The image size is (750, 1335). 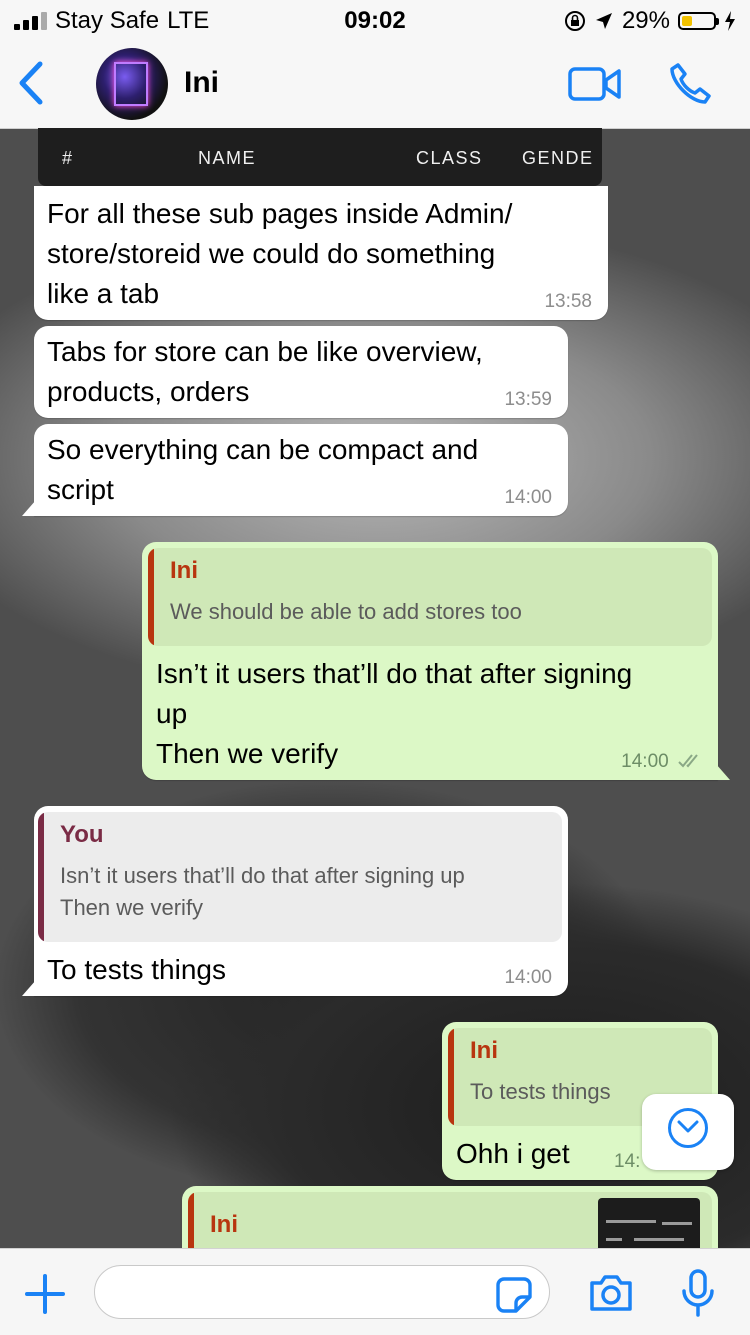 What do you see at coordinates (320, 157) in the screenshot?
I see `table-image-preview: # NAME CLASS GENDE` at bounding box center [320, 157].